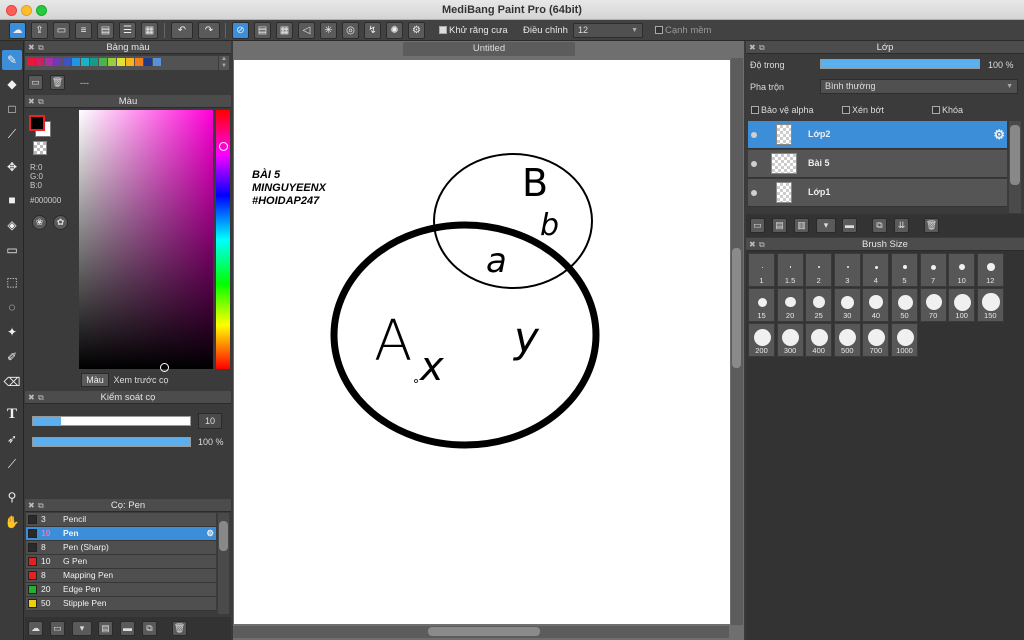  I want to click on brush-size-preset: 70, so click(933, 305).